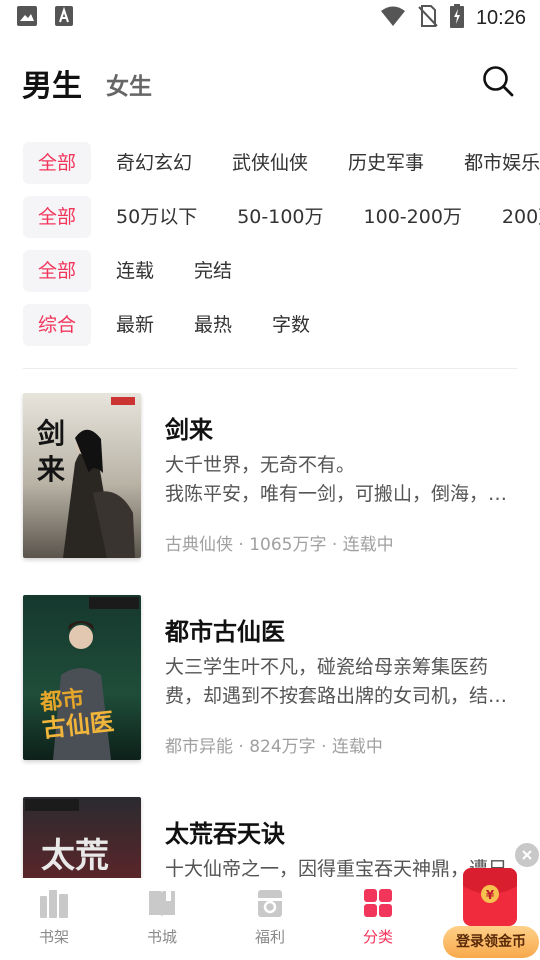 The image size is (540, 960). I want to click on book-cover: 太荒, so click(82, 837).